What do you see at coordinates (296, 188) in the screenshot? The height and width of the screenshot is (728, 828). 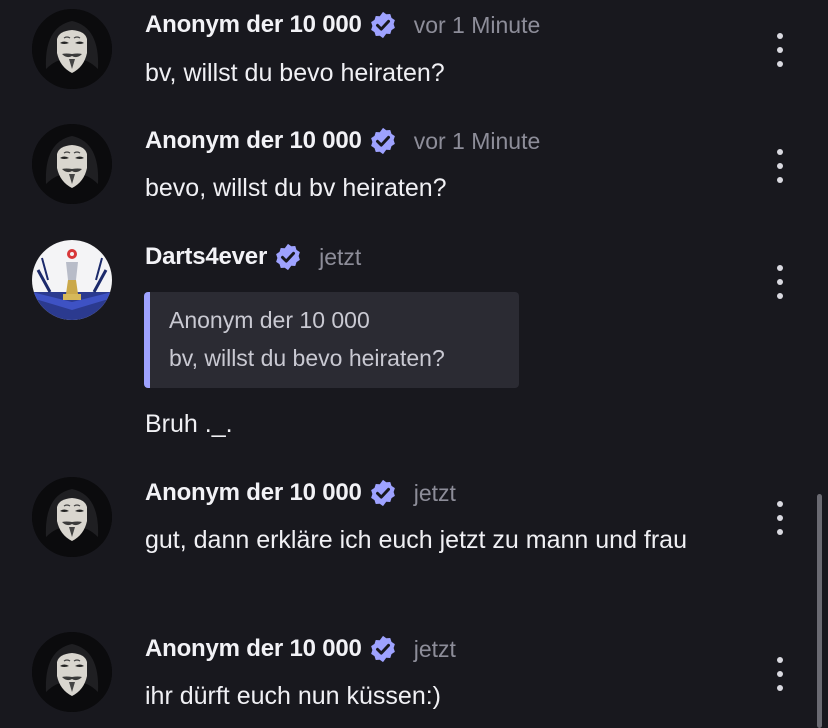 I see `comment-text: bevo, willst du bv heiraten?` at bounding box center [296, 188].